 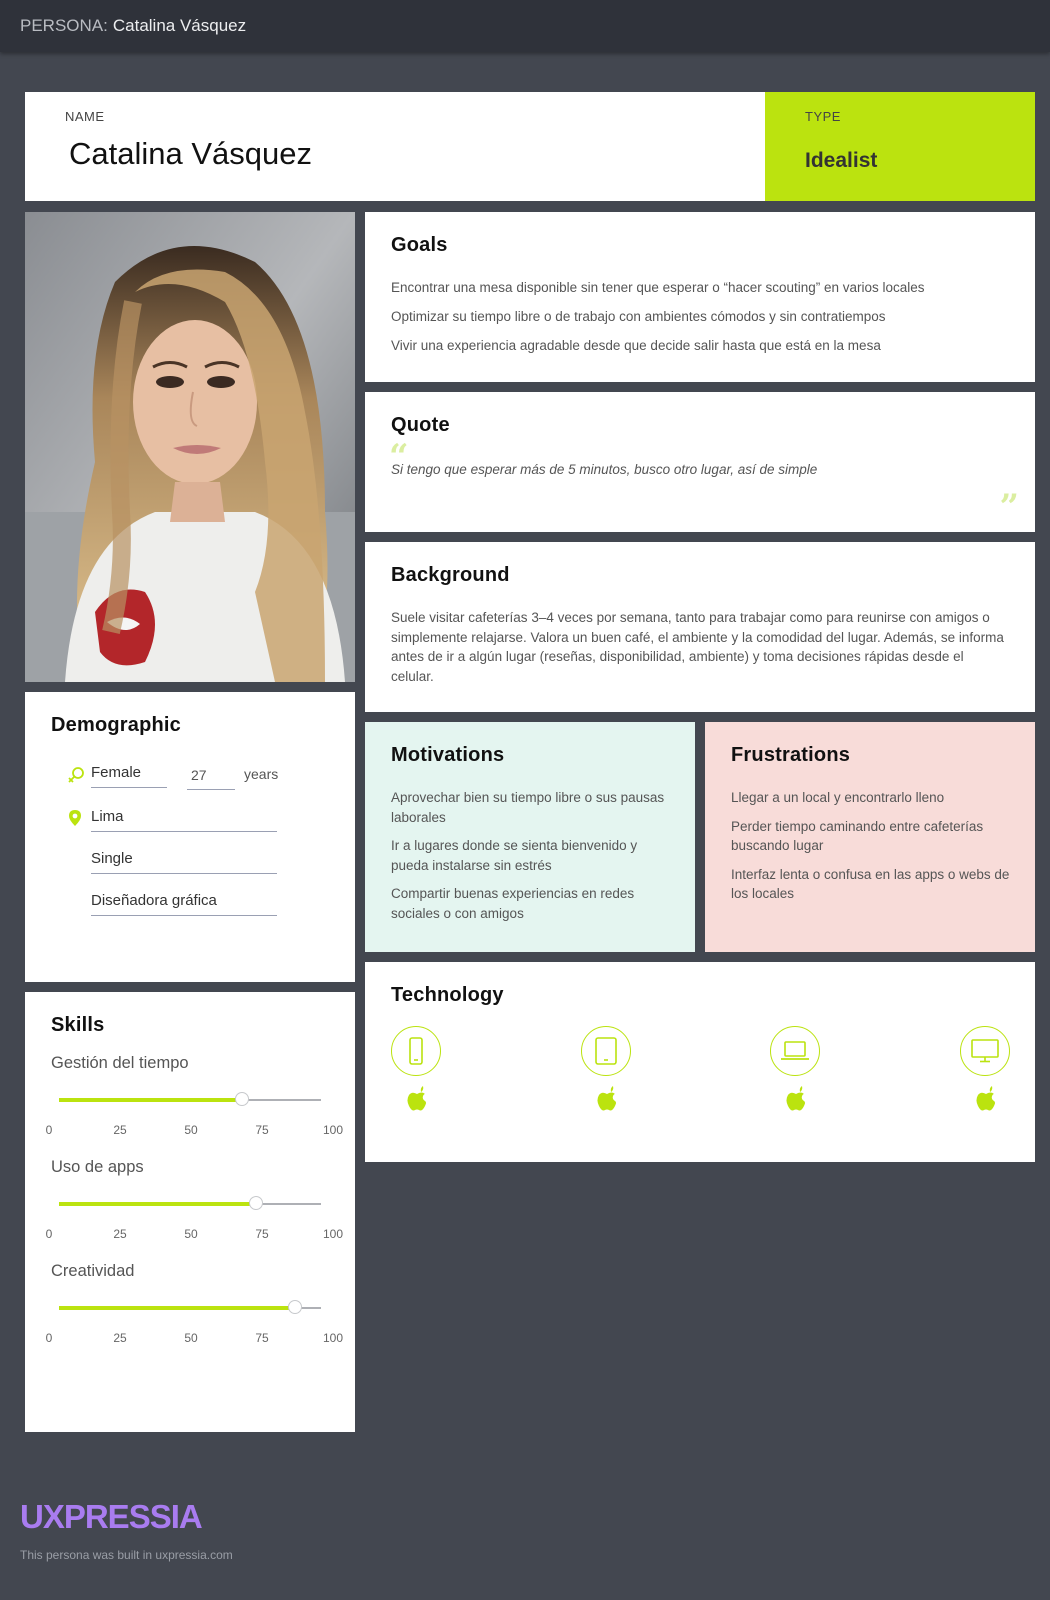 I want to click on location-pin-icon, so click(x=75, y=820).